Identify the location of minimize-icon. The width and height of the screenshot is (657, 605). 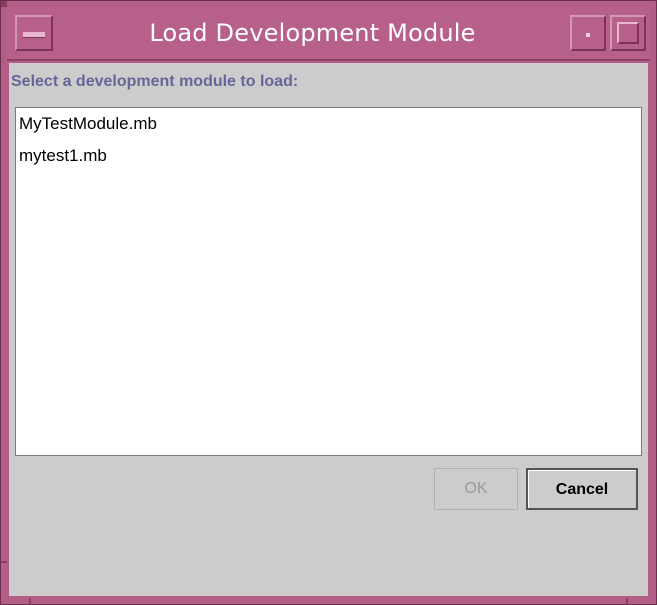
(588, 33).